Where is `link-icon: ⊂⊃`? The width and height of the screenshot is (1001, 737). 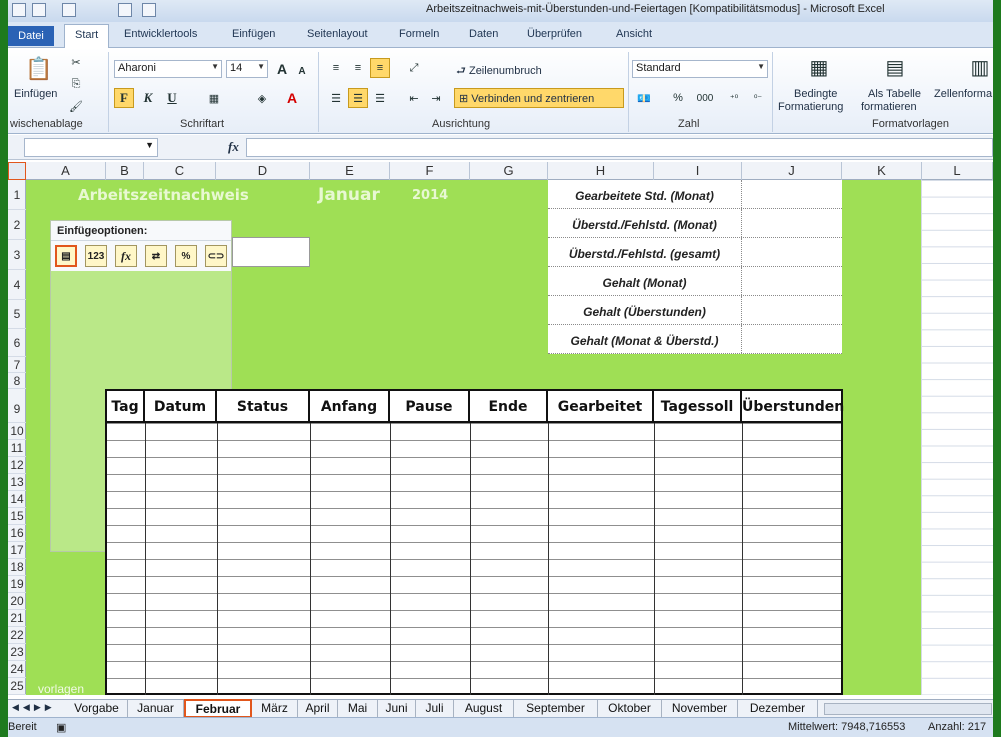
link-icon: ⊂⊃ is located at coordinates (216, 256).